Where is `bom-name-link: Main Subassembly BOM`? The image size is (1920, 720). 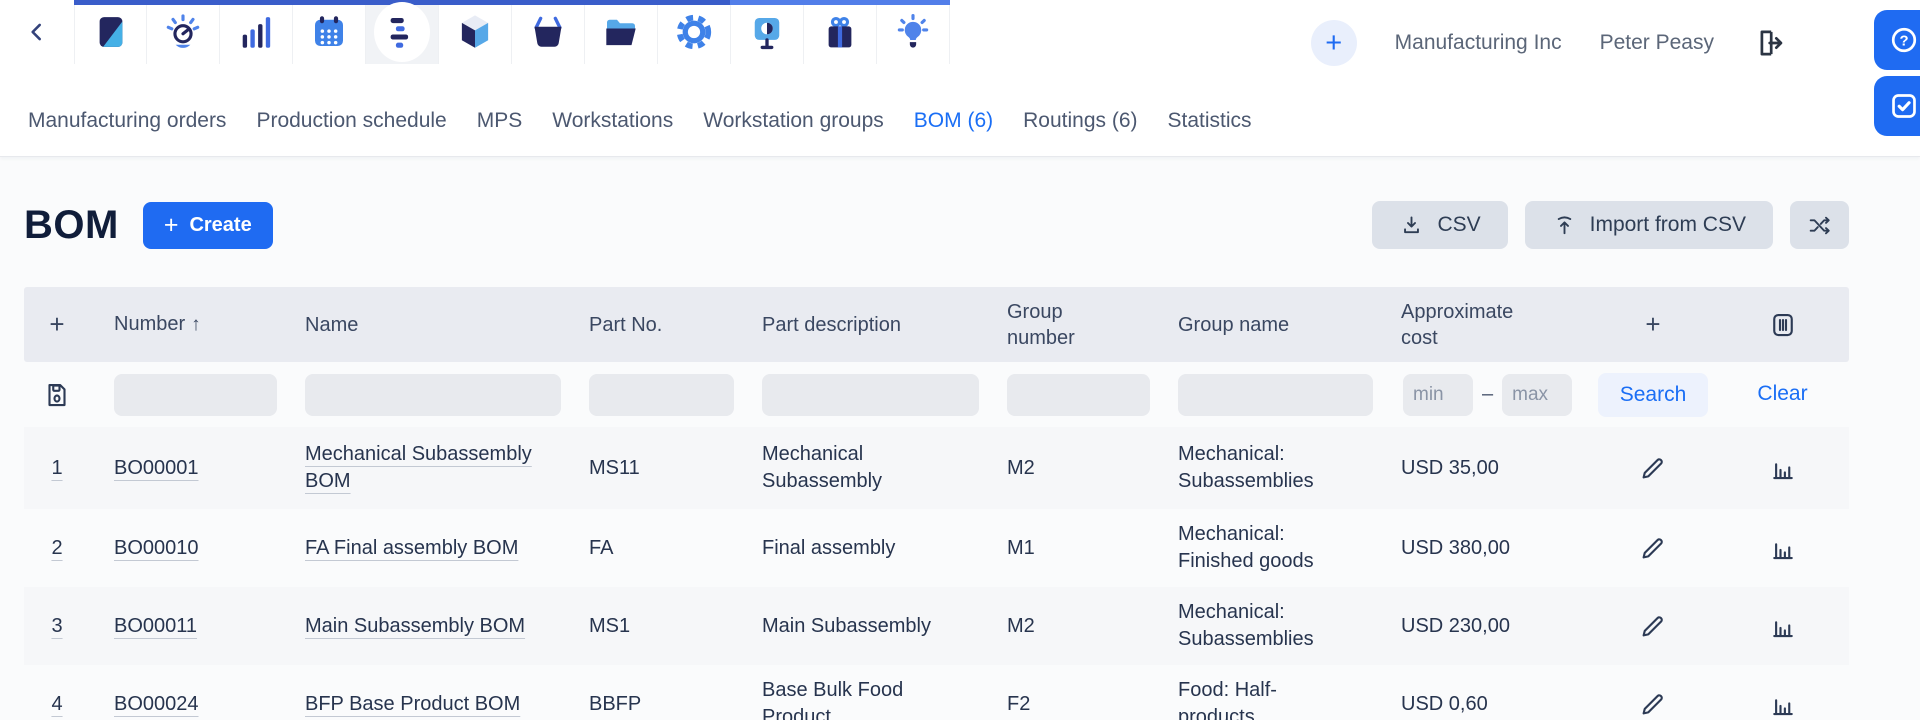 bom-name-link: Main Subassembly BOM is located at coordinates (415, 626).